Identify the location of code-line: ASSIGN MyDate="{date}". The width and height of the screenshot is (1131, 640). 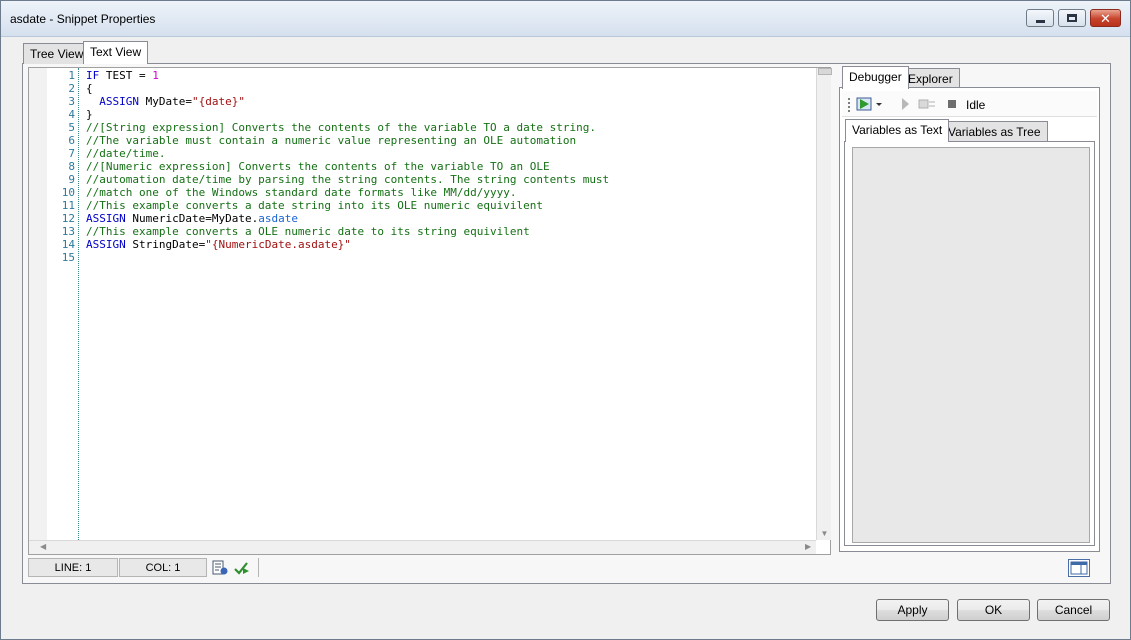
(165, 101).